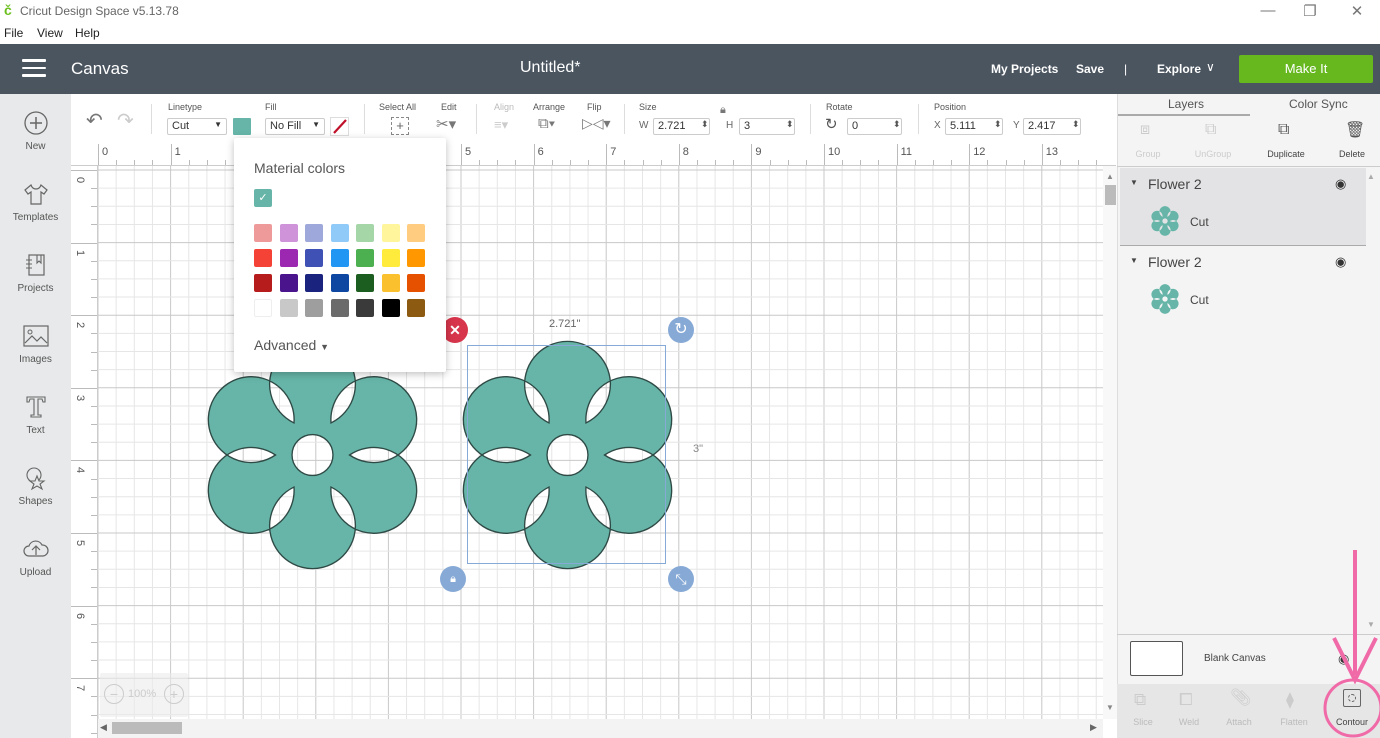 This screenshot has width=1380, height=738. Describe the element at coordinates (312, 455) in the screenshot. I see `flower-shape-left` at that location.